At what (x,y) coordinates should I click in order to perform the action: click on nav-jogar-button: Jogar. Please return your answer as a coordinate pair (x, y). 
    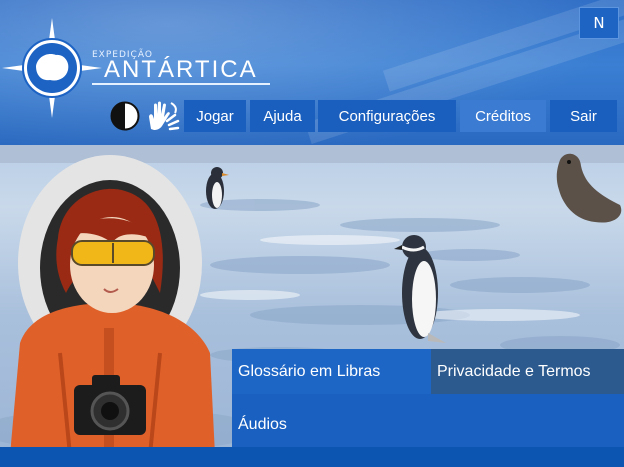
    Looking at the image, I should click on (215, 116).